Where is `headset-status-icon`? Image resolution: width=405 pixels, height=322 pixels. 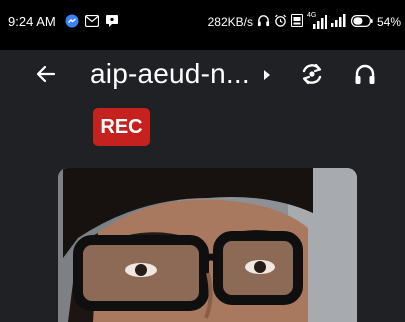 headset-status-icon is located at coordinates (263, 22).